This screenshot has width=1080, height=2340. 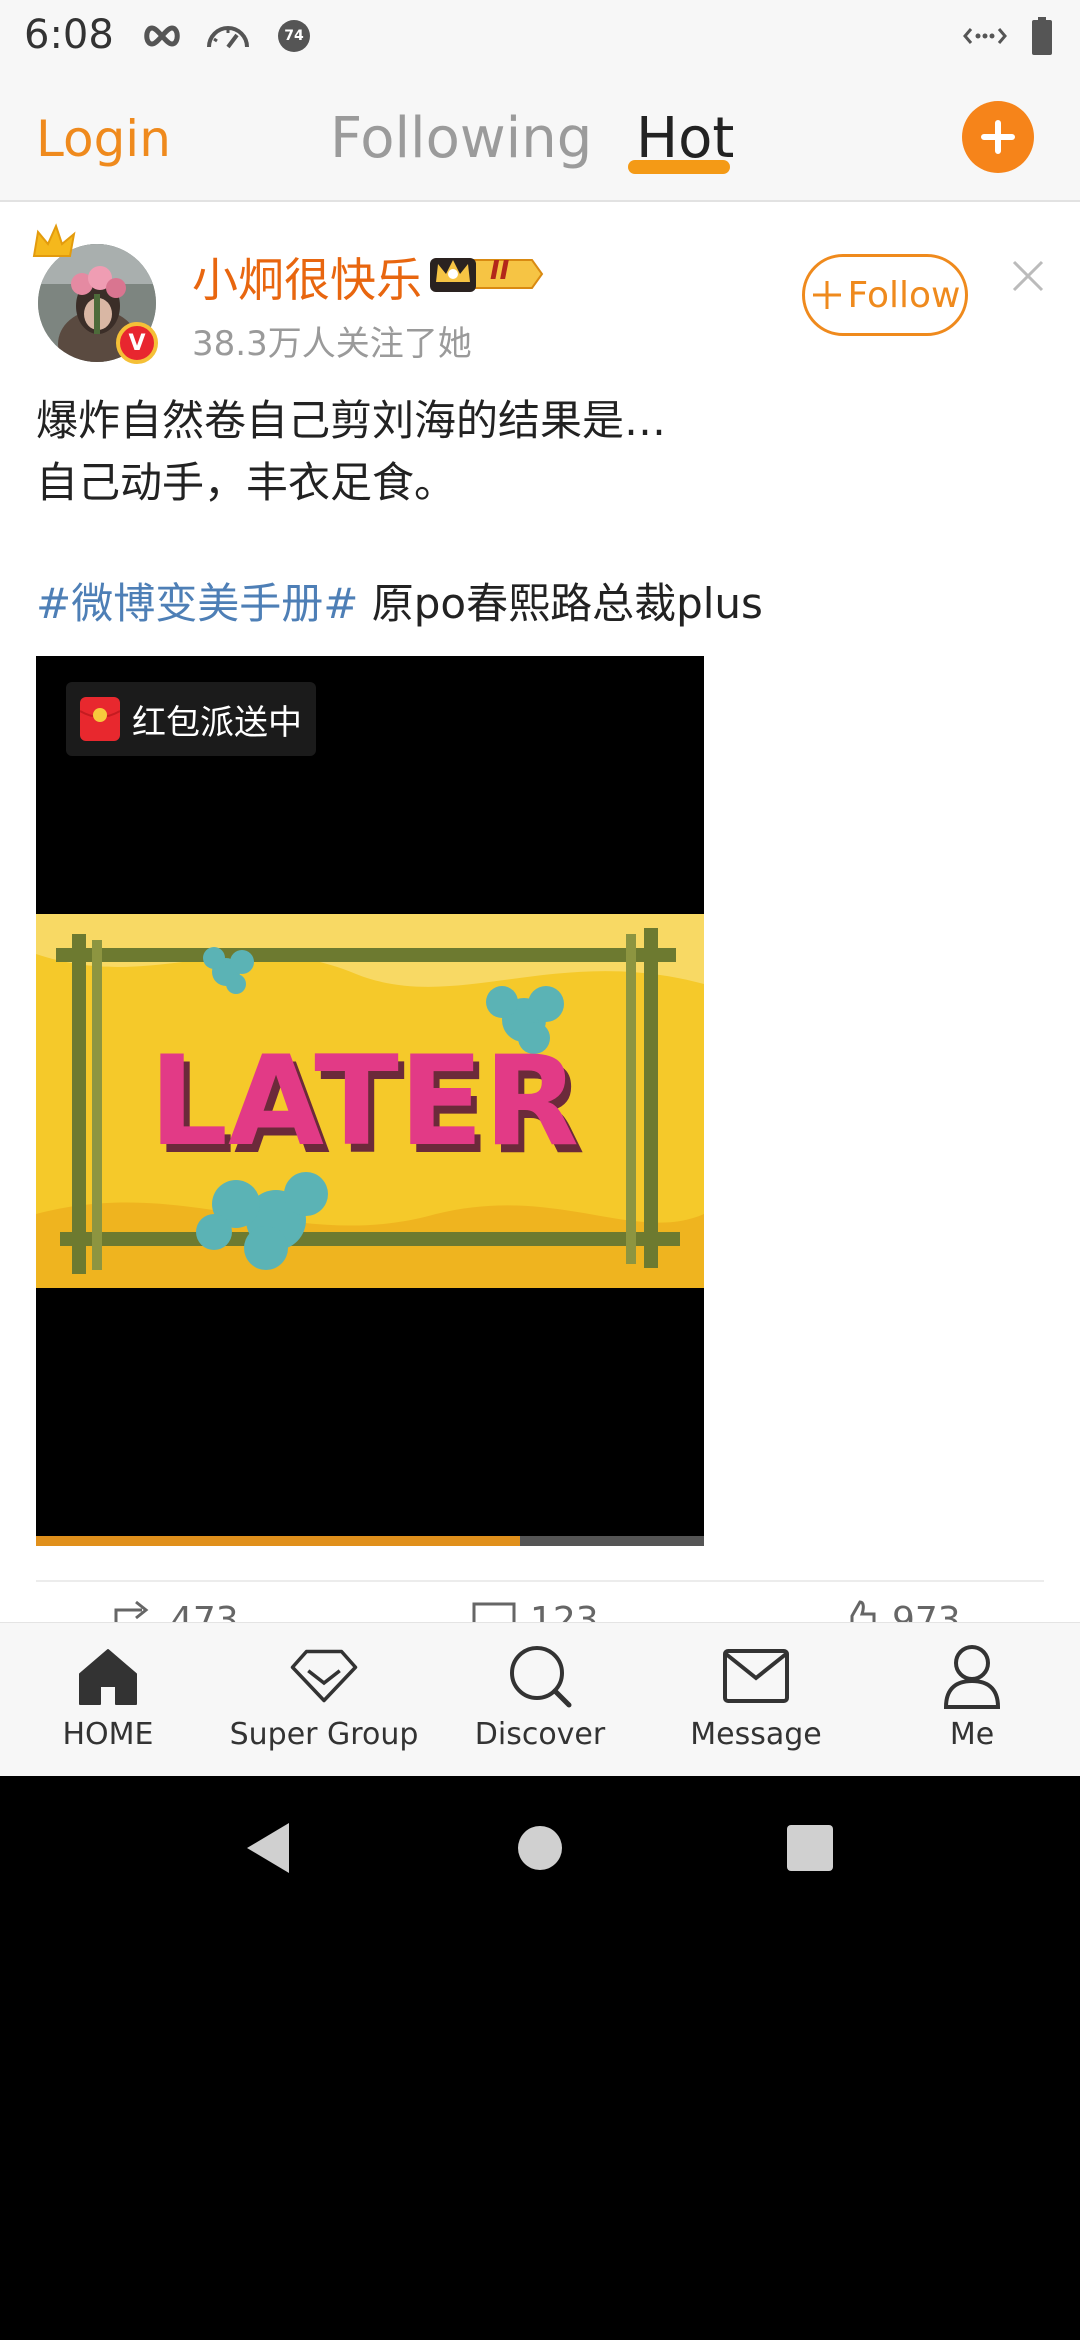 I want to click on bottom-tab-bar: HOME Super Group Discover Message Me, so click(x=540, y=1699).